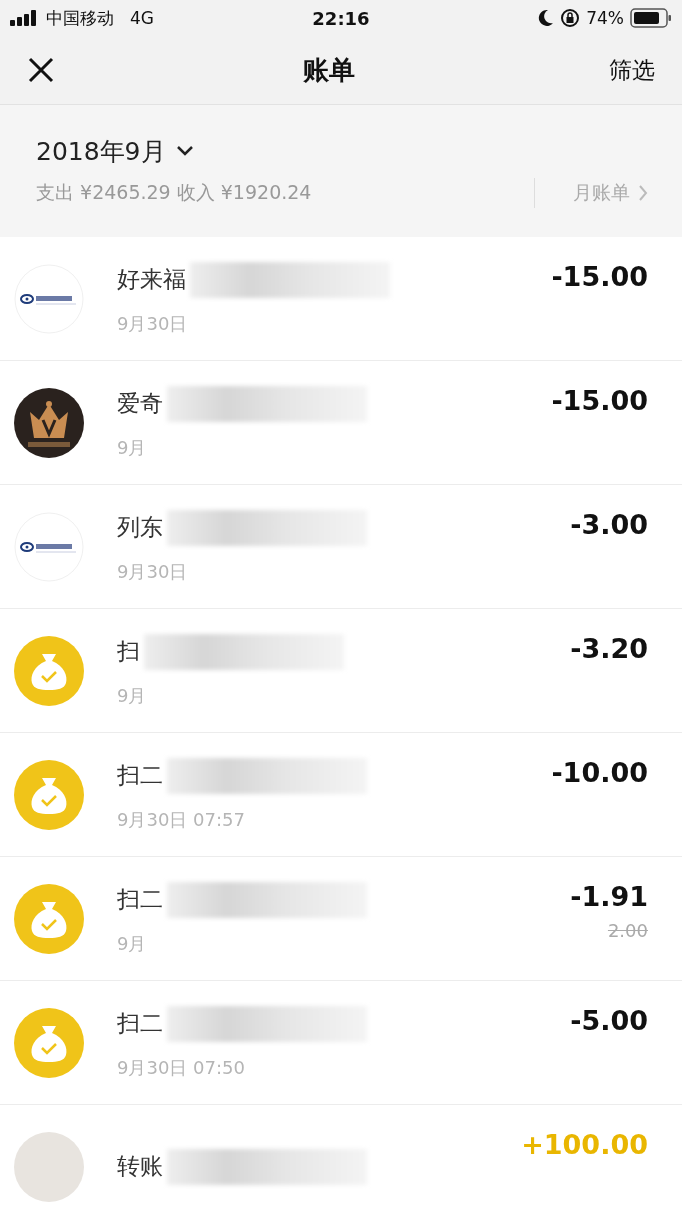  Describe the element at coordinates (181, 1067) in the screenshot. I see `transaction-date: 9月30日 07:50` at that location.